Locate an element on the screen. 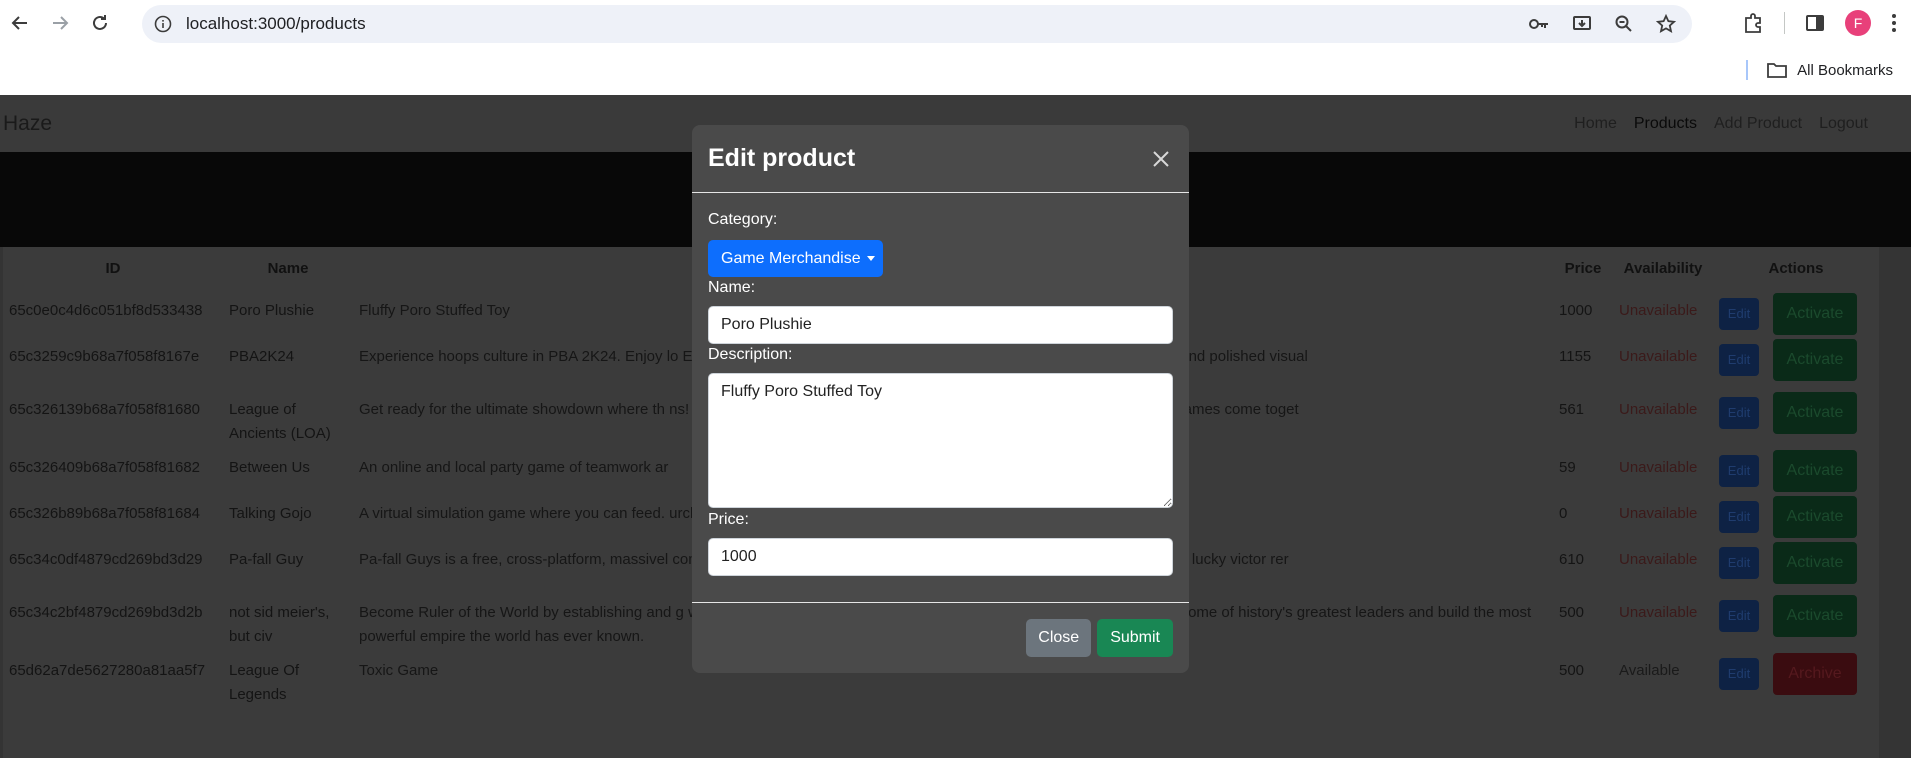 This screenshot has width=1911, height=758. address-bar: localhost:3000/products is located at coordinates (917, 24).